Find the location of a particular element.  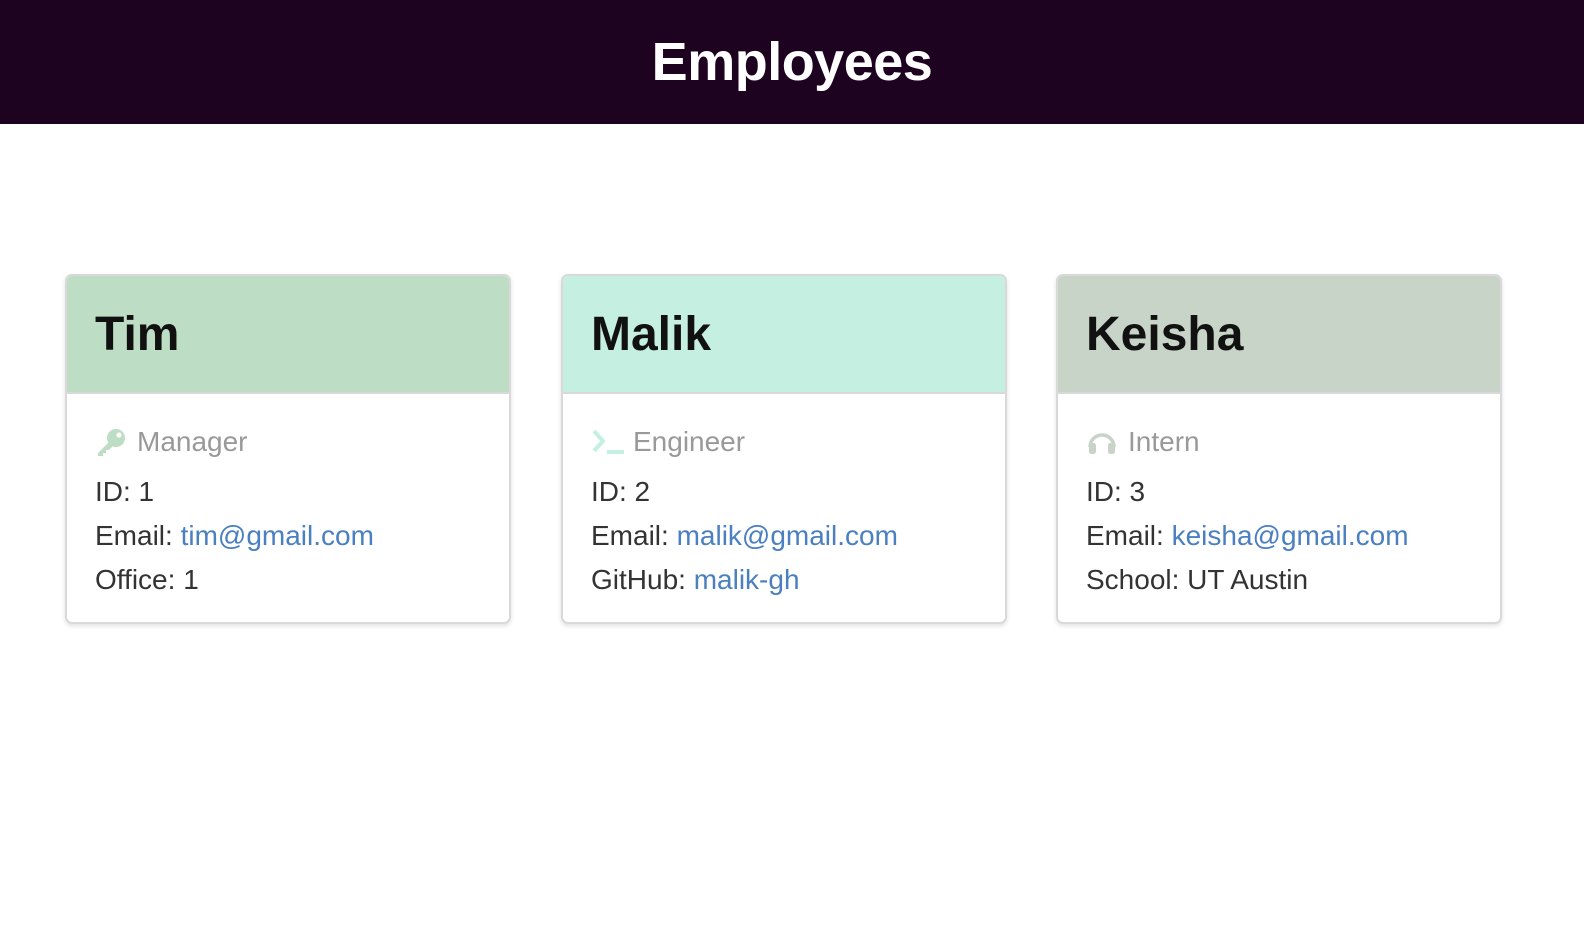

role-line: Intern is located at coordinates (1279, 442).